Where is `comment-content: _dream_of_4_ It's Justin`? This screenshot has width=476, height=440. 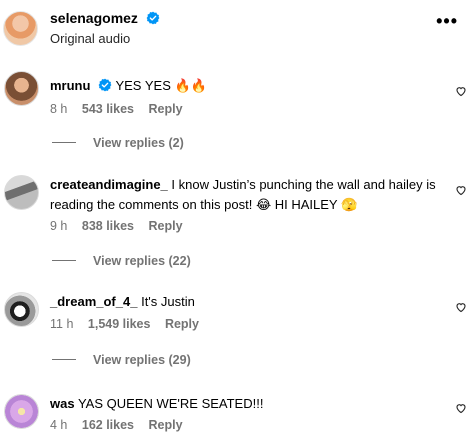 comment-content: _dream_of_4_ It's Justin is located at coordinates (245, 302).